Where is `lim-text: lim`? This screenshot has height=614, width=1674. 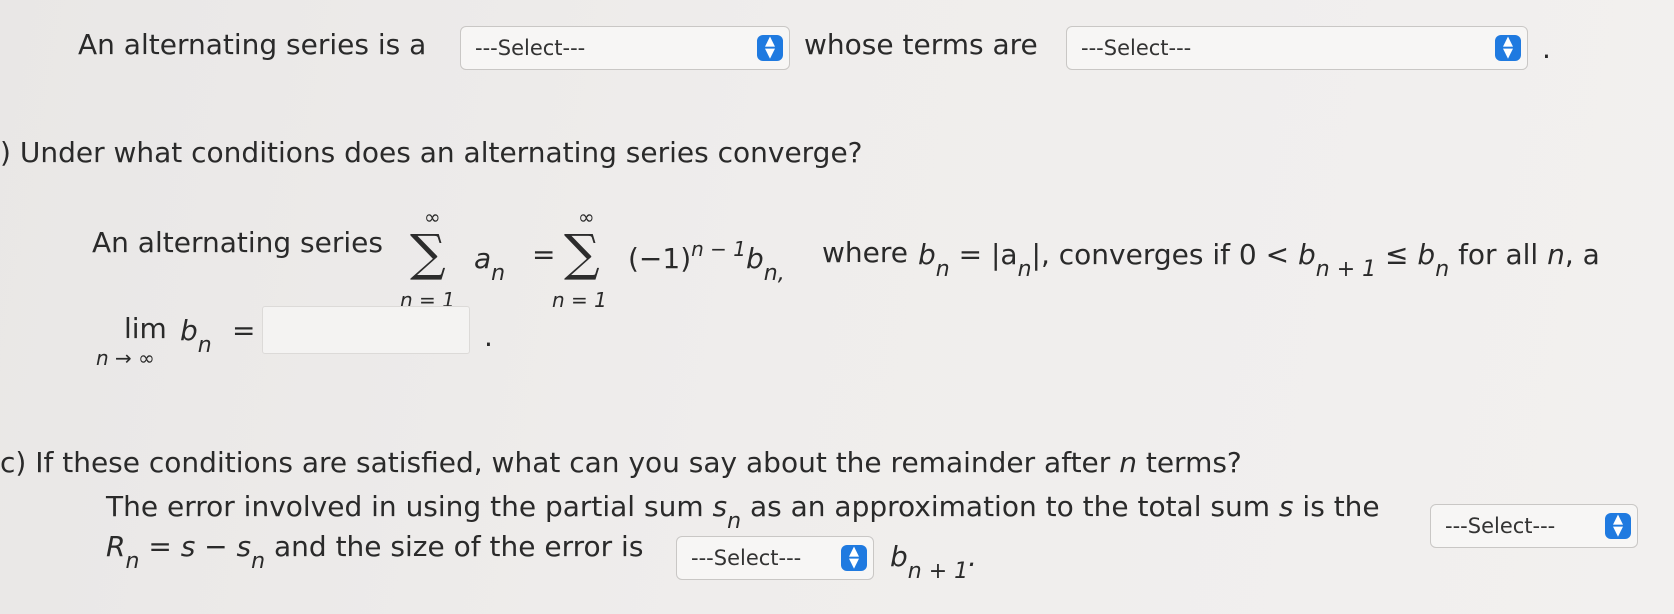
lim-text: lim is located at coordinates (145, 328).